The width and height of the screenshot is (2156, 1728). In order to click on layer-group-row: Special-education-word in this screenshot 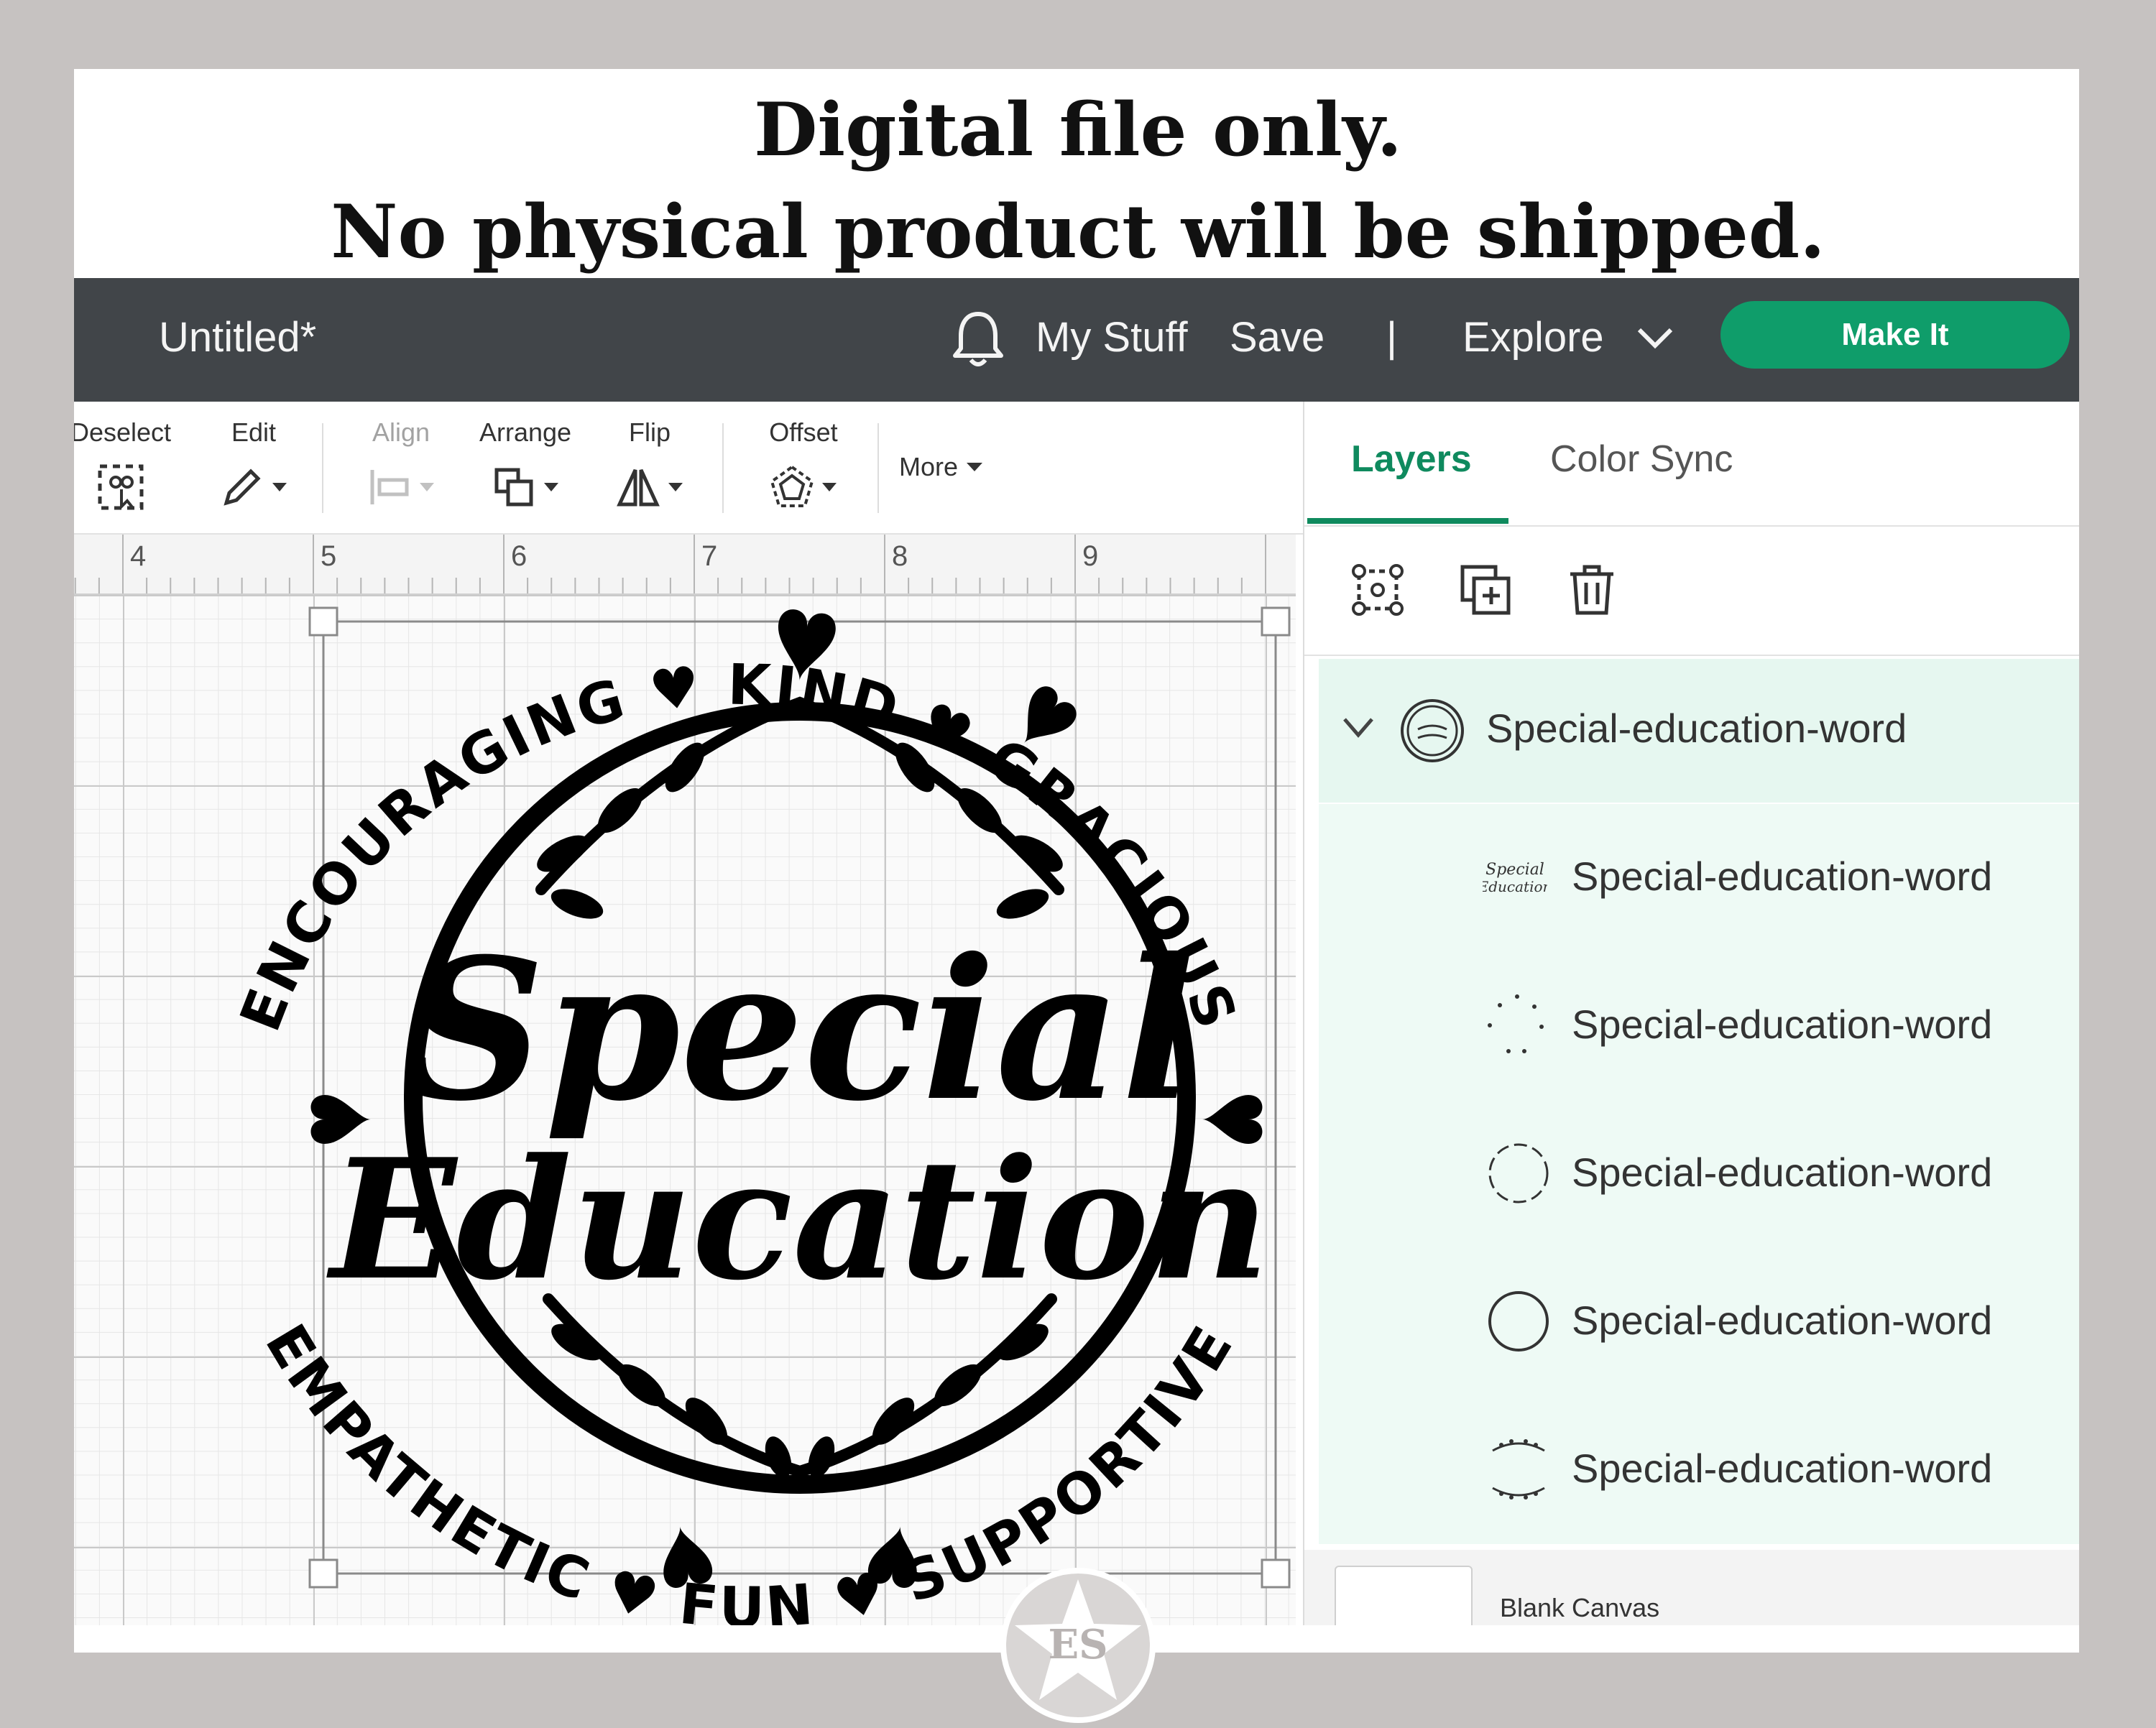, I will do `click(1699, 731)`.